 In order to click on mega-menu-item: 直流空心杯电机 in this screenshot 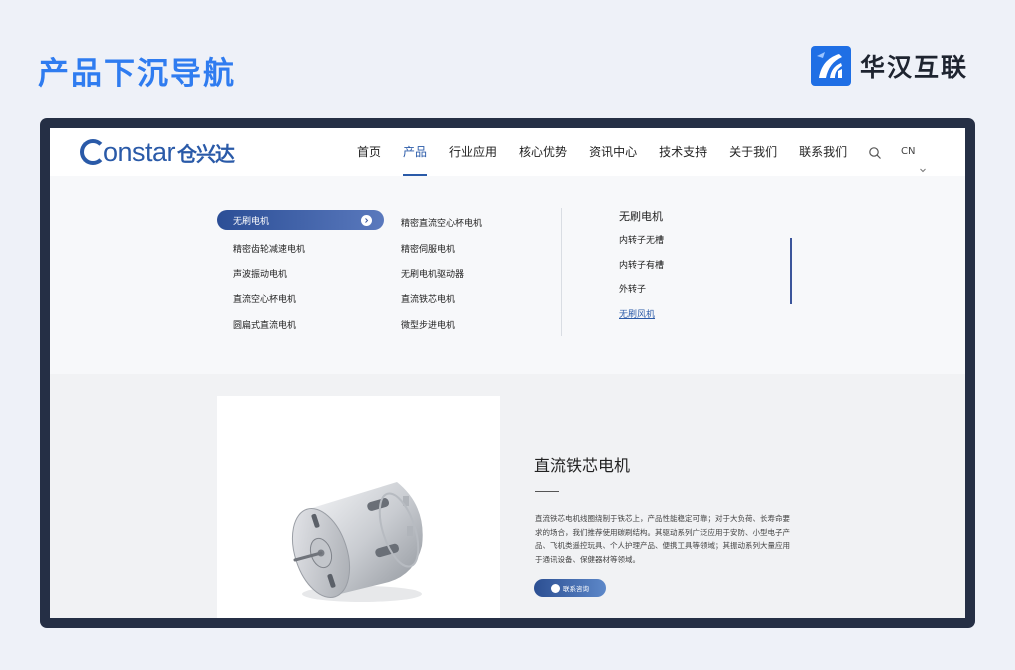, I will do `click(300, 298)`.